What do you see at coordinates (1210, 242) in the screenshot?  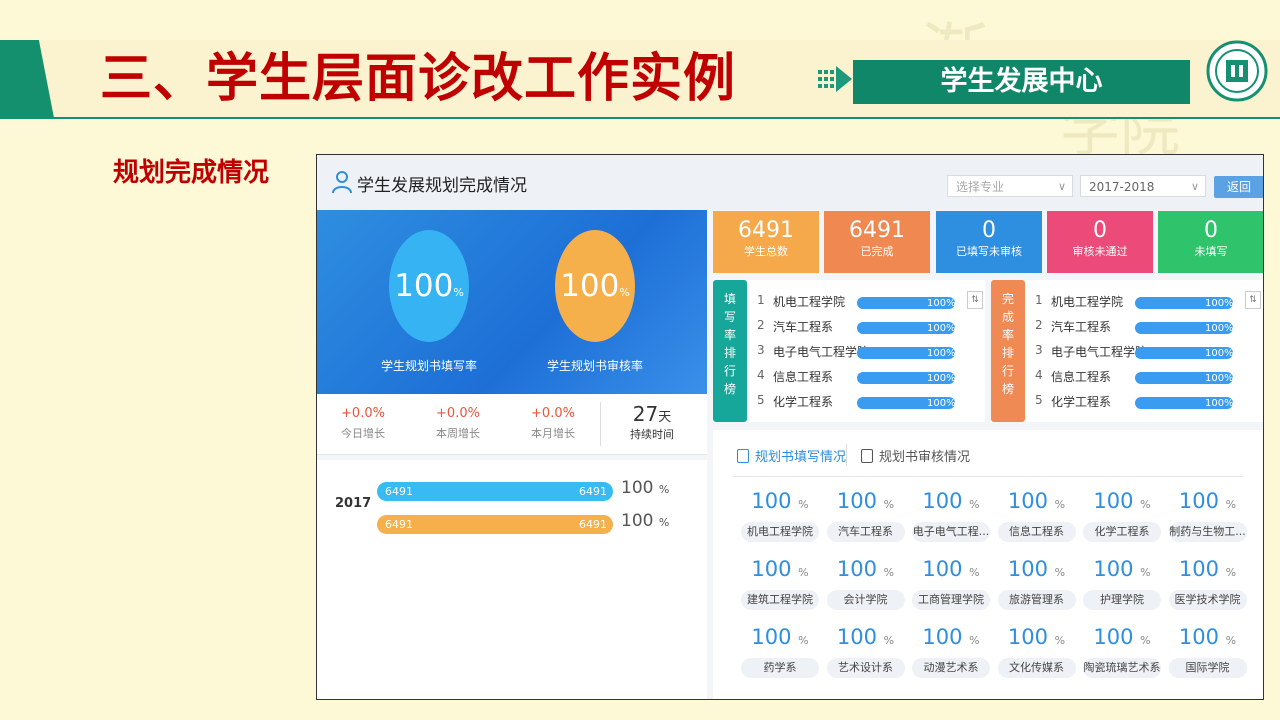 I see `card-unfilled: 0 未填写` at bounding box center [1210, 242].